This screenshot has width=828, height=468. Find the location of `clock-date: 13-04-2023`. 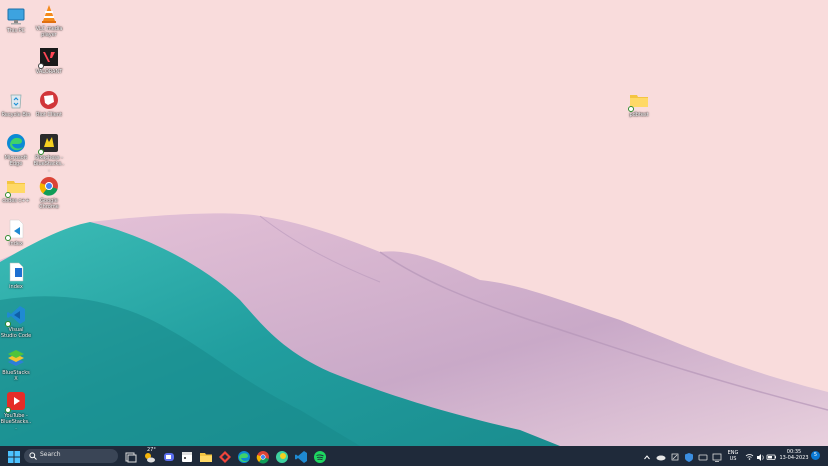

clock-date: 13-04-2023 is located at coordinates (794, 458).